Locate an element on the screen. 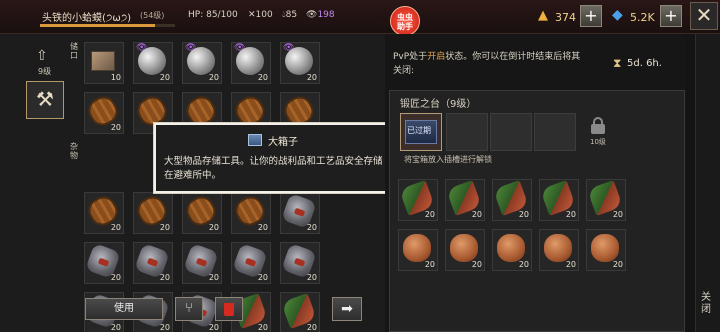 The width and height of the screenshot is (720, 332). chest-icon is located at coordinates (255, 140).